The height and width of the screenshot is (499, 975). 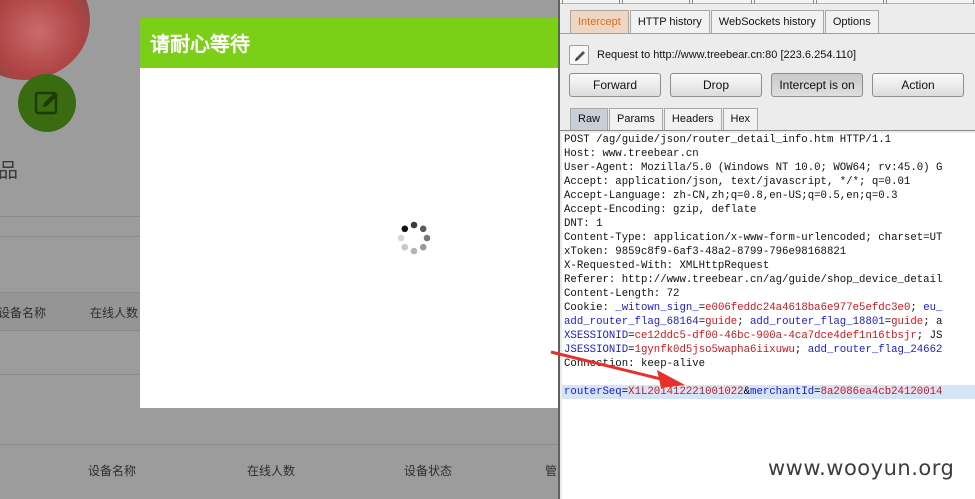 I want to click on action-button: Action, so click(x=918, y=85).